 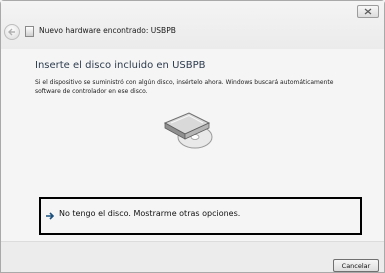 I want to click on page-heading: Inserte el disco incluido en USBPB, so click(x=120, y=65).